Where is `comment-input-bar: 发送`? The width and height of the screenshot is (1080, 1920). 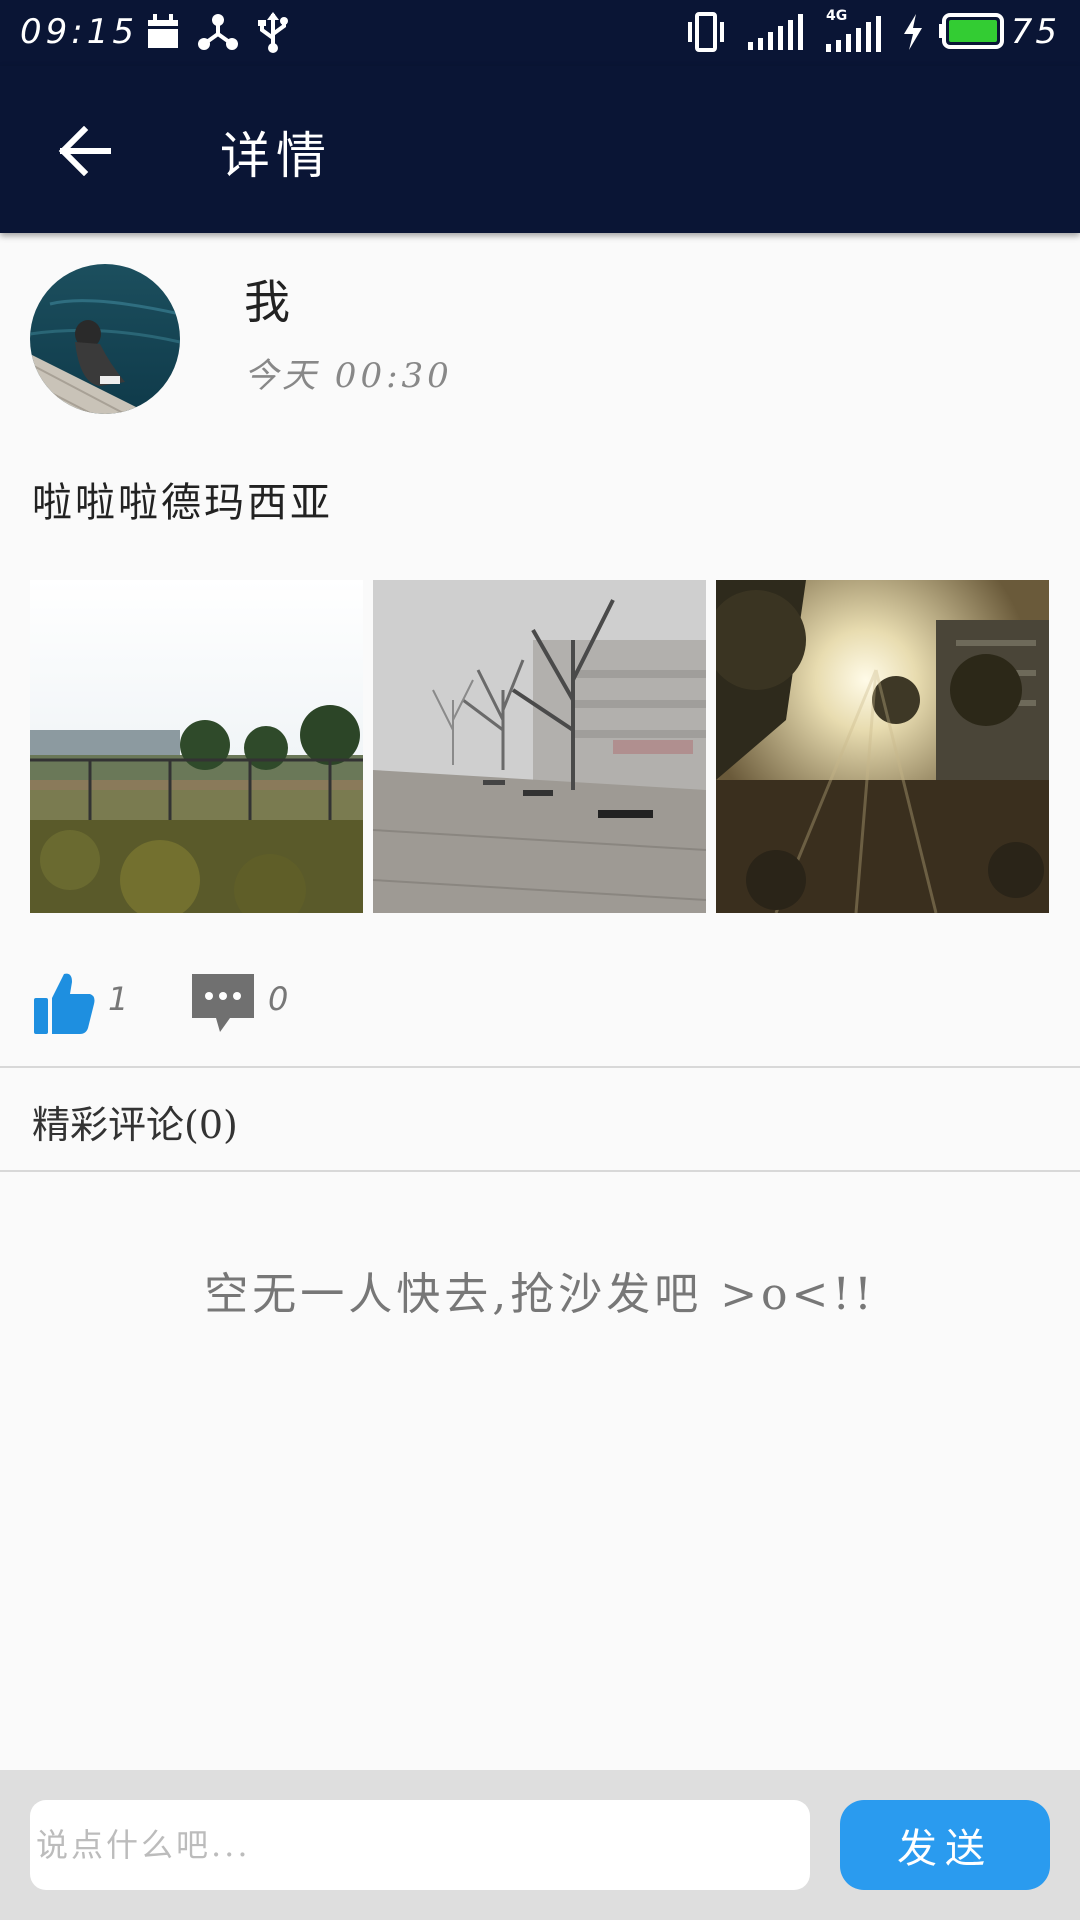
comment-input-bar: 发送 is located at coordinates (540, 1845).